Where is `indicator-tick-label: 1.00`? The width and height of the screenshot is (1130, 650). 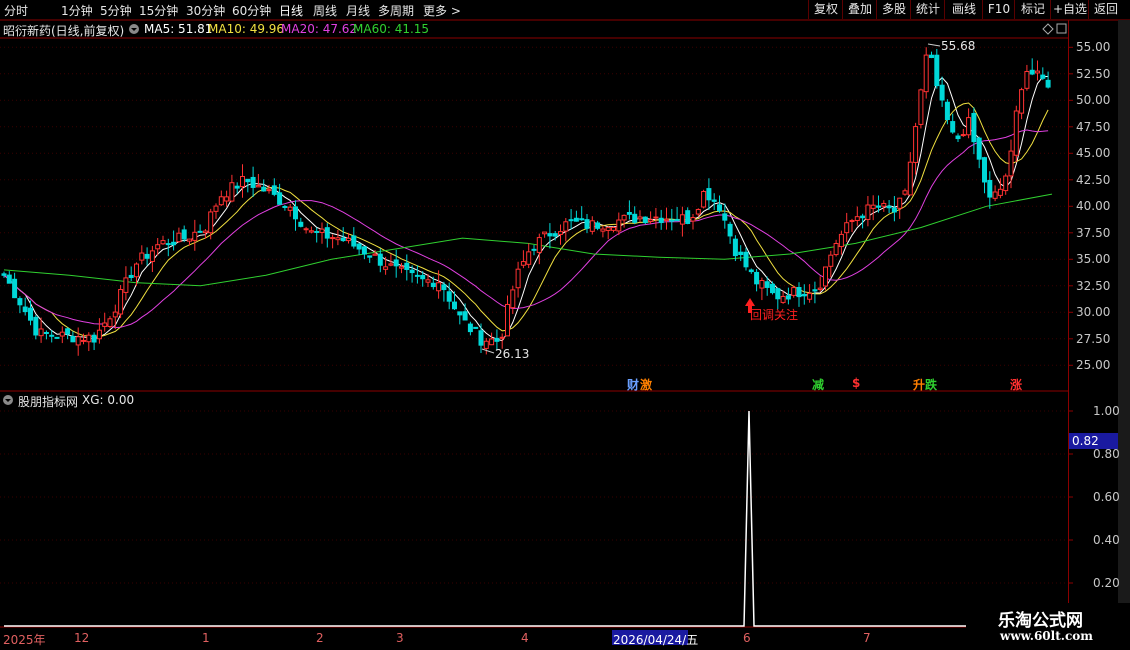 indicator-tick-label: 1.00 is located at coordinates (1106, 411).